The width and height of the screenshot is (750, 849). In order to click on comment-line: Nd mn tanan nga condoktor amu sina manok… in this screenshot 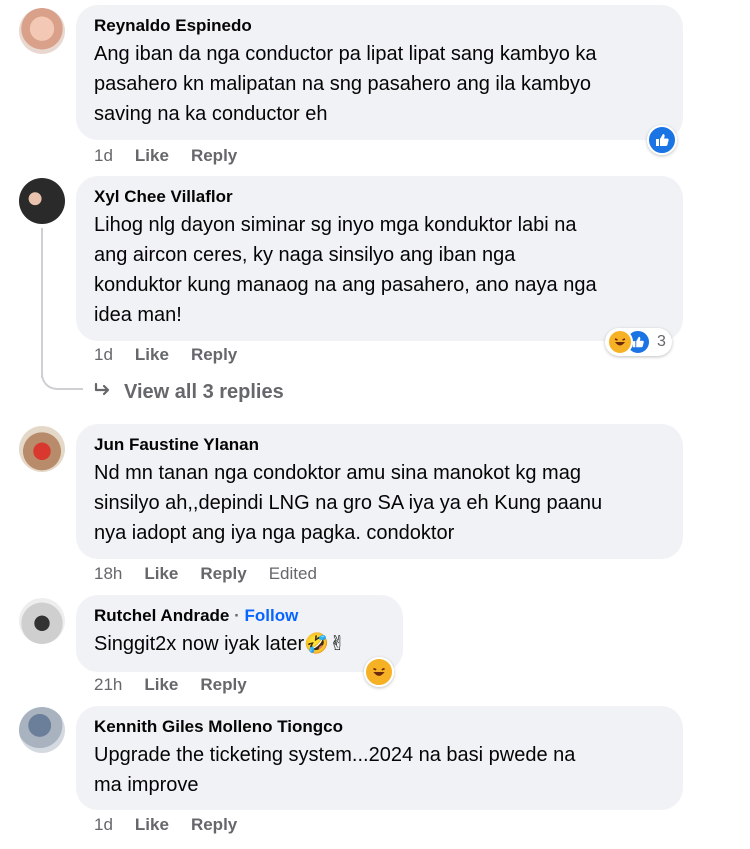, I will do `click(337, 473)`.